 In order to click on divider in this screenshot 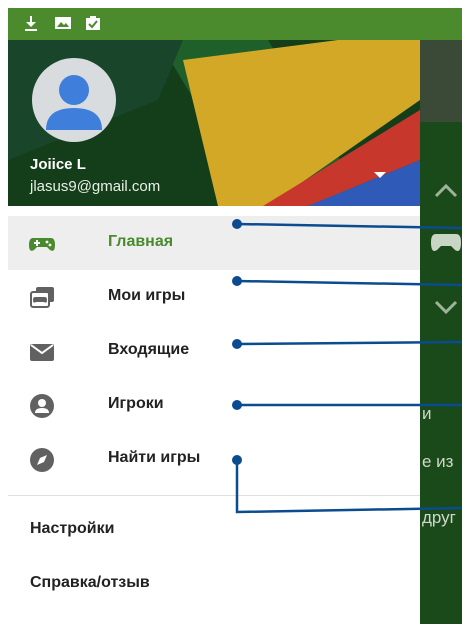, I will do `click(214, 495)`.